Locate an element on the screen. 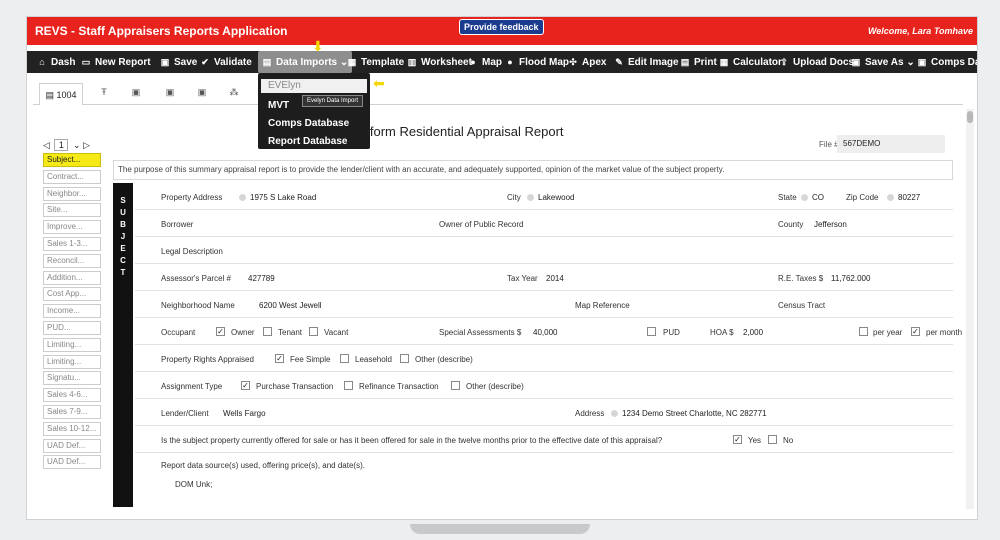 This screenshot has height=540, width=1000. neighborhood-field: 6200 West Jewell is located at coordinates (290, 305).